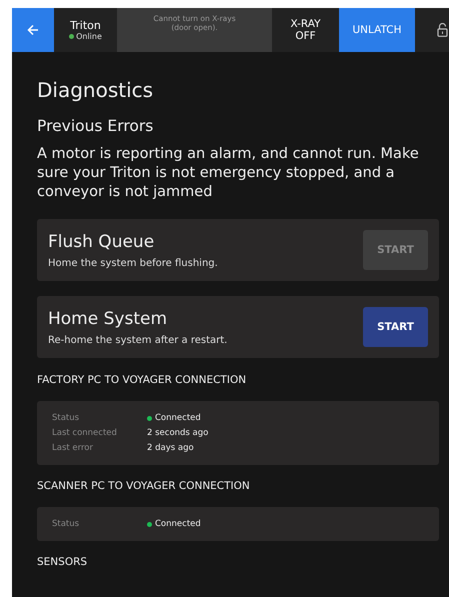 The height and width of the screenshot is (597, 449). I want to click on section-heading: FACTORY PC TO VOYAGER CONNECTION, so click(142, 380).